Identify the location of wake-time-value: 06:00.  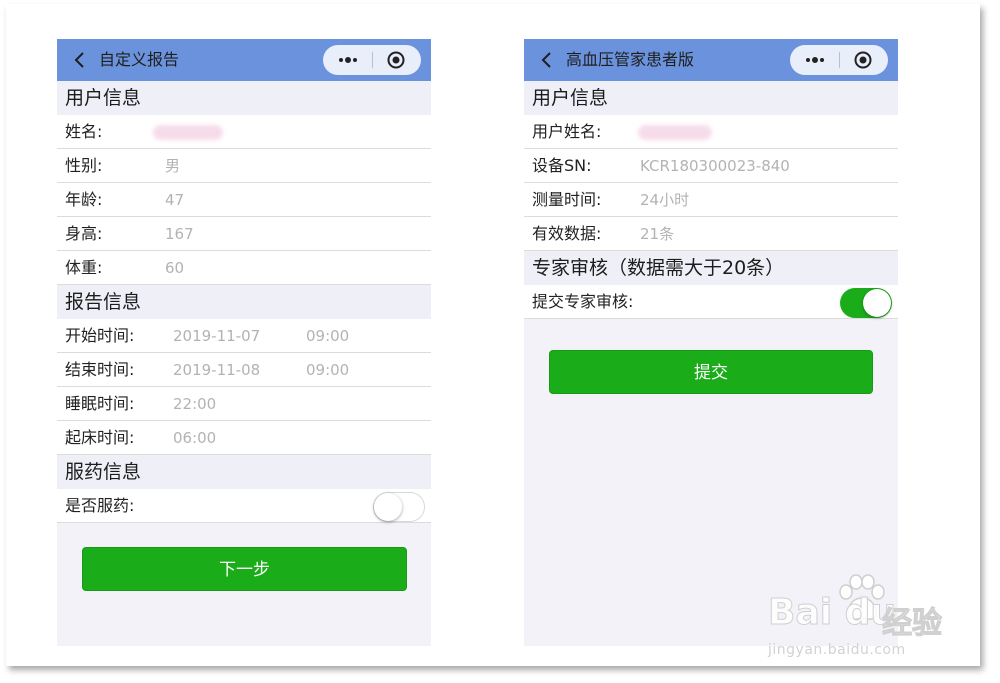
(194, 438).